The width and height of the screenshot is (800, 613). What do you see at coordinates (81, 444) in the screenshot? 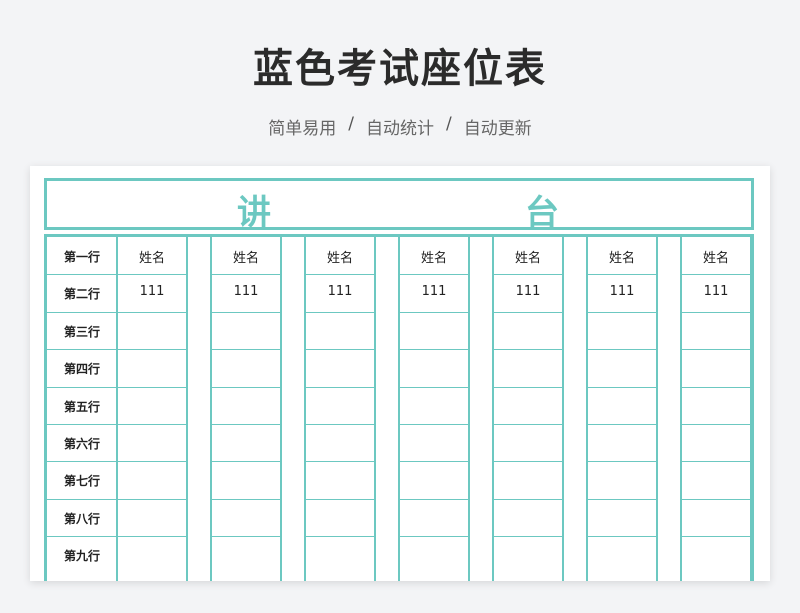
I see `row-label: 第六行` at bounding box center [81, 444].